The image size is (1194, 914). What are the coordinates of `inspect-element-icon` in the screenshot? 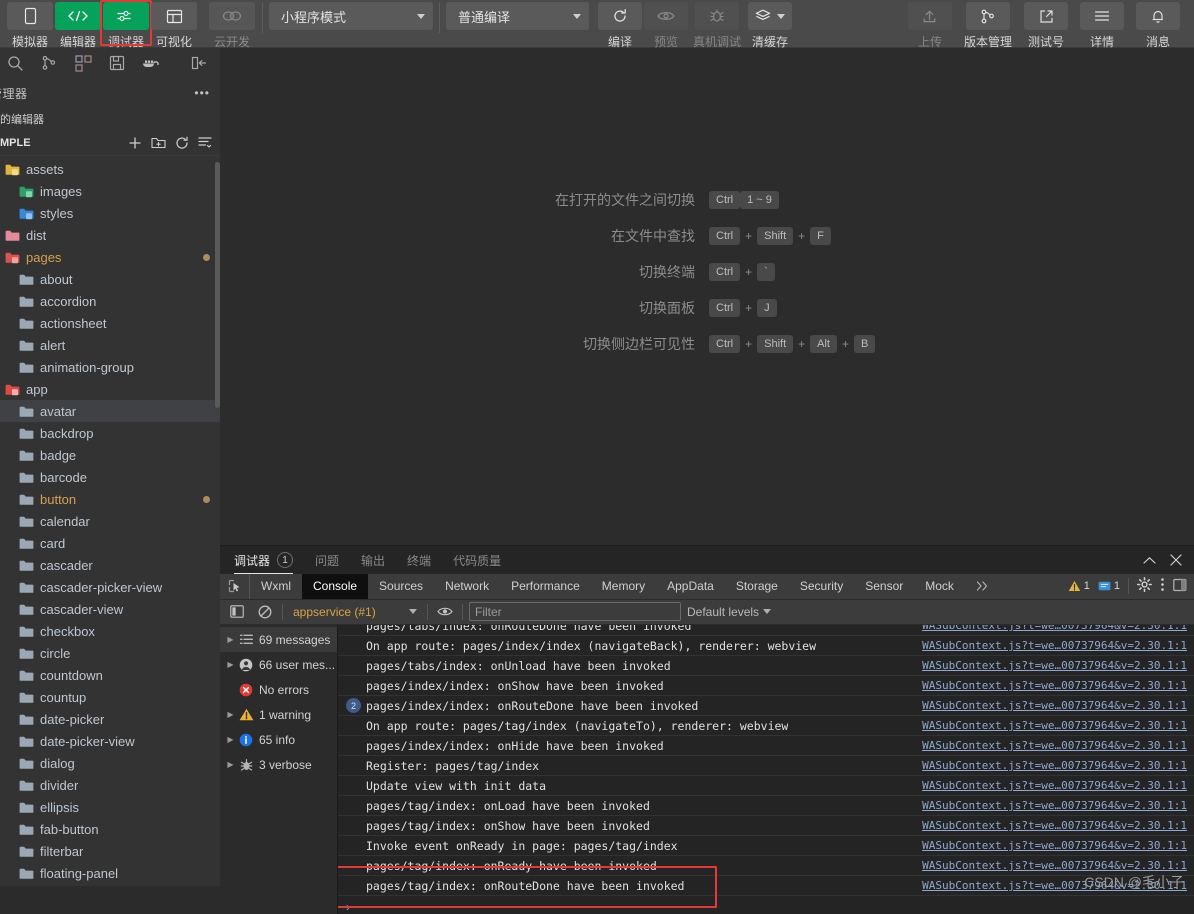 It's located at (235, 586).